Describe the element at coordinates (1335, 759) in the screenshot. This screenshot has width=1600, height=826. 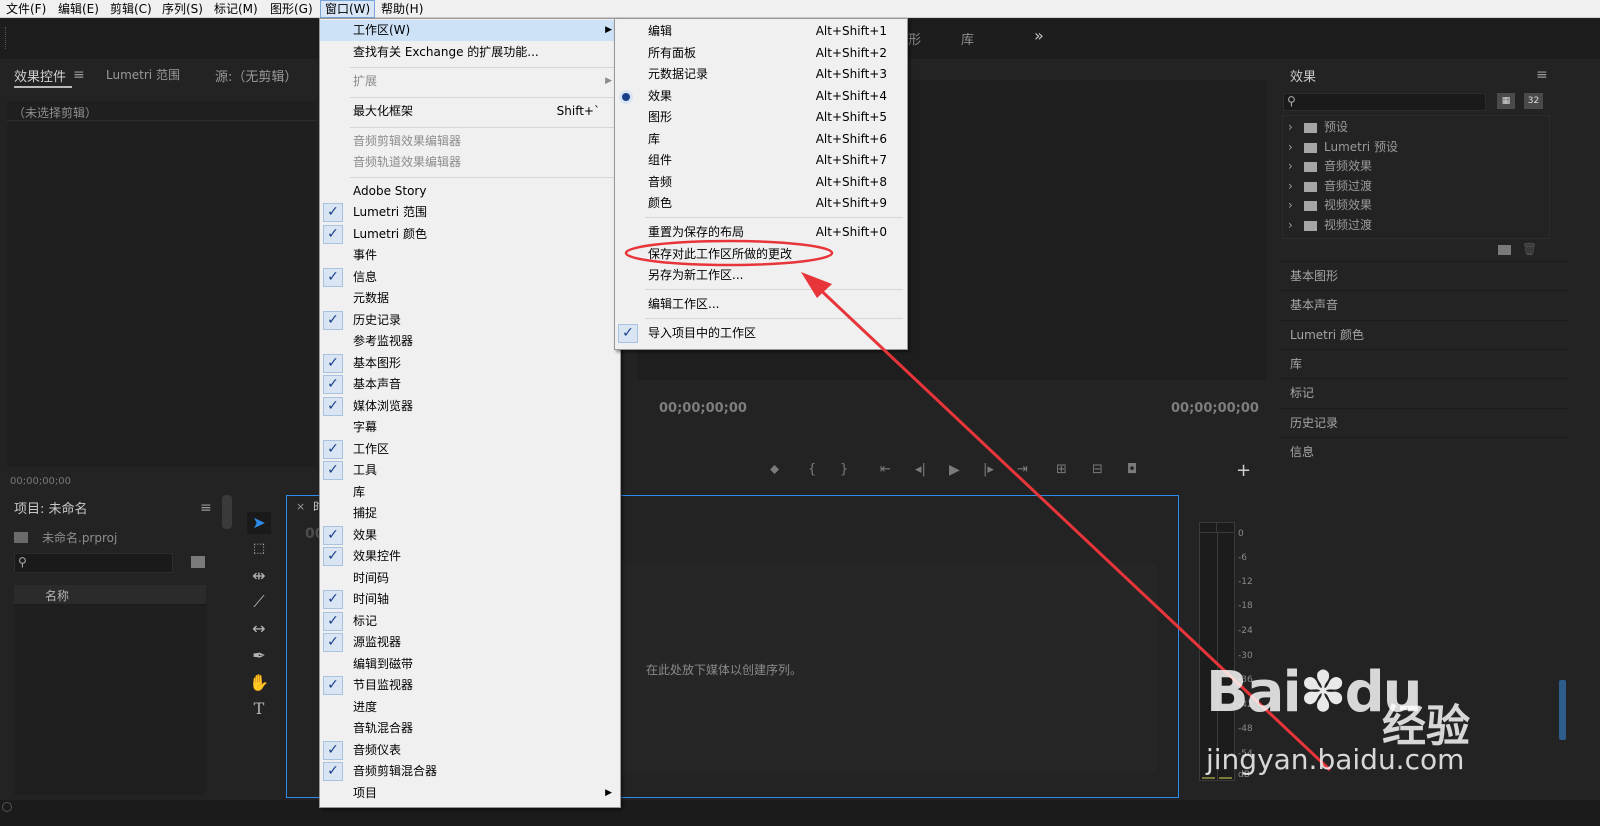
I see `watermark-url: jingyan.baidu.com` at that location.